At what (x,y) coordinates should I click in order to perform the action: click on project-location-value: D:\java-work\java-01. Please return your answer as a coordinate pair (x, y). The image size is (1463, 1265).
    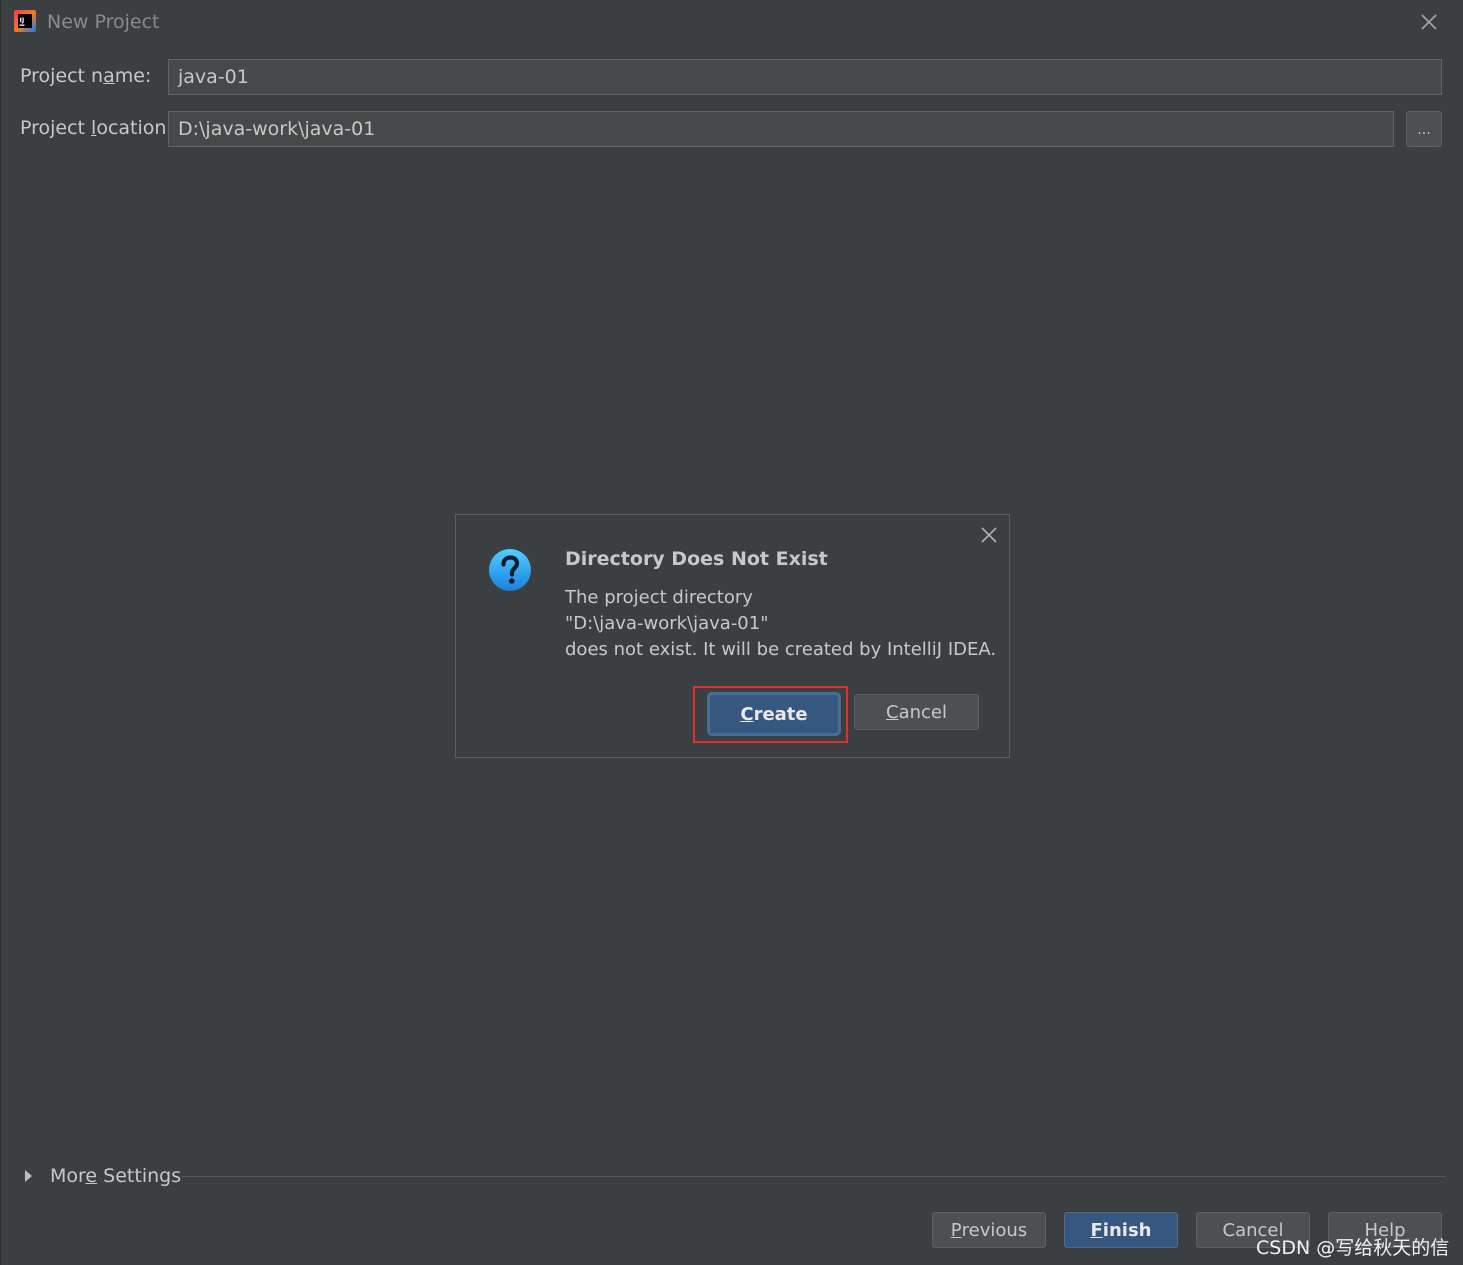
    Looking at the image, I should click on (277, 129).